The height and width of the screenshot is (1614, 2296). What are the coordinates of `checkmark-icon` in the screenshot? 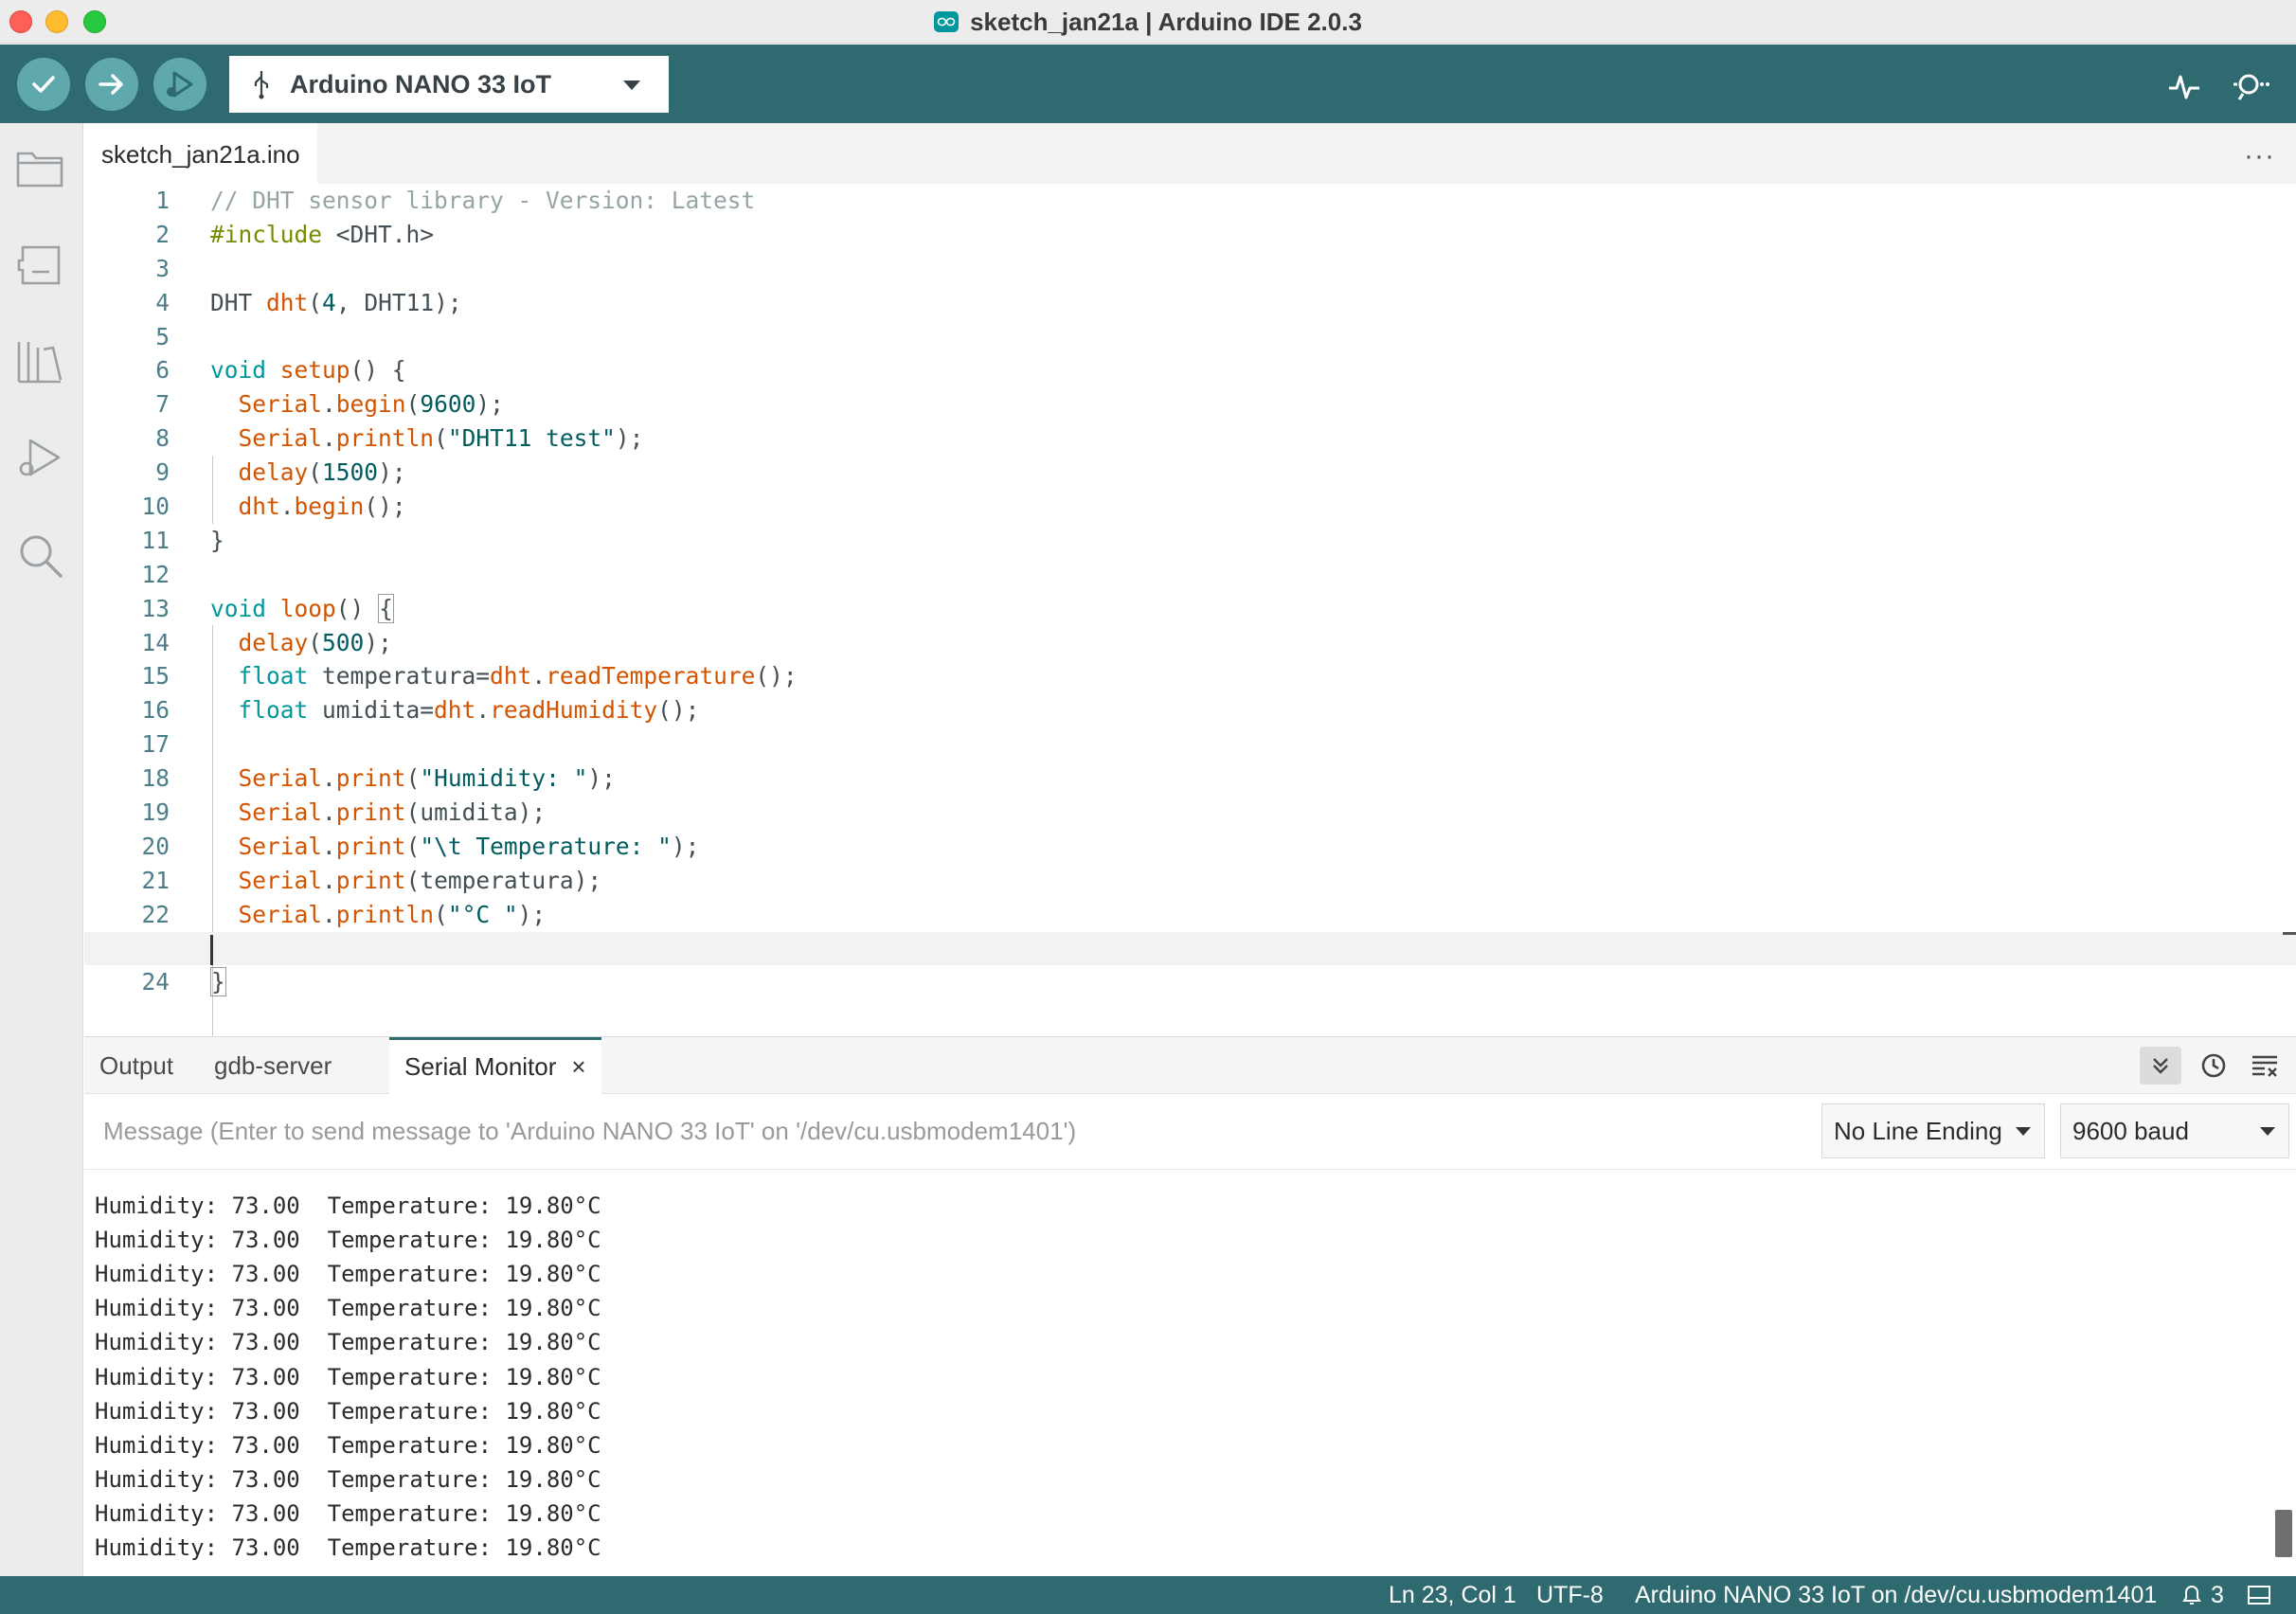 It's located at (43, 84).